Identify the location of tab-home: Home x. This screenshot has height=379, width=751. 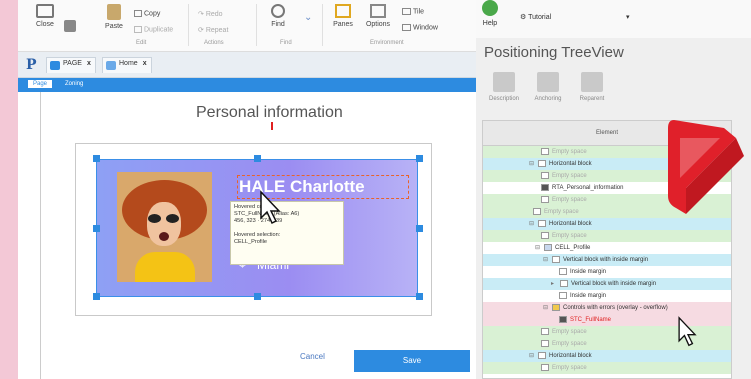
(127, 65).